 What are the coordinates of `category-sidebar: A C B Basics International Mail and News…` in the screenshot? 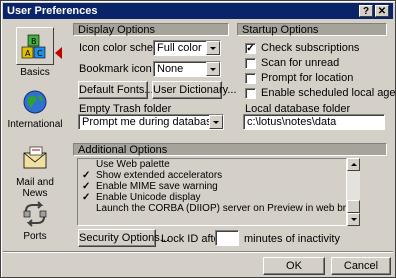 It's located at (35, 136).